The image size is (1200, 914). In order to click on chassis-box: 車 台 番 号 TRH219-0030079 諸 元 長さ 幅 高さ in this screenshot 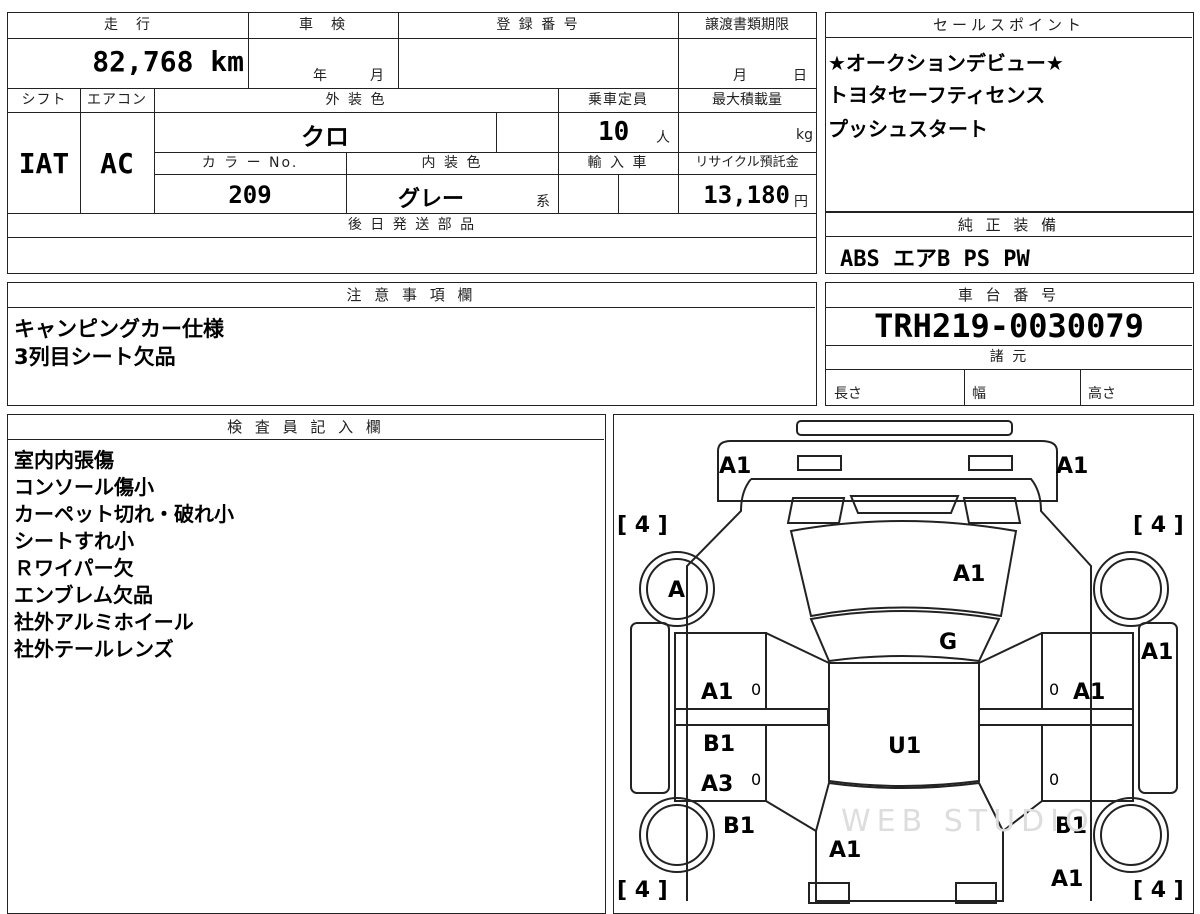, I will do `click(1009, 344)`.